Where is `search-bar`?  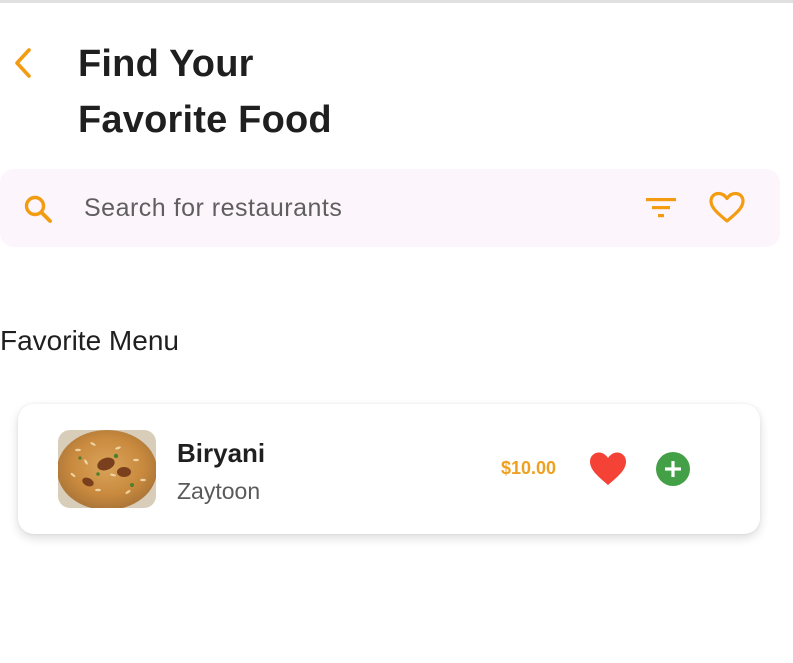
search-bar is located at coordinates (390, 208).